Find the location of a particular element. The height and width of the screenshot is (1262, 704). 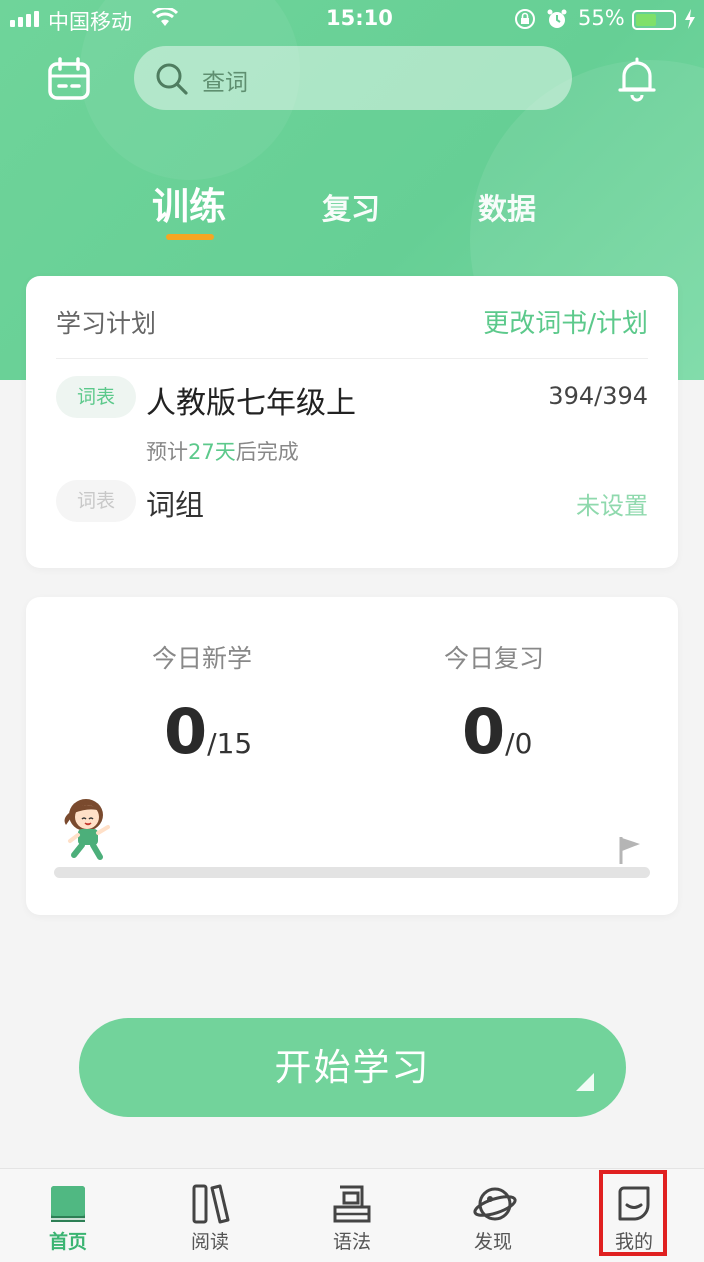

tab-grammar: 语法 is located at coordinates (352, 1215).